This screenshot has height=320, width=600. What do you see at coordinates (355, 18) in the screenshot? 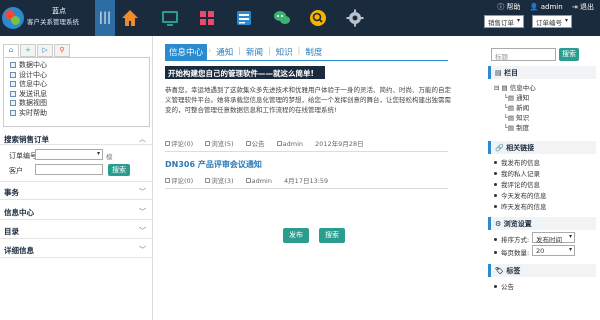
I see `gear-icon` at bounding box center [355, 18].